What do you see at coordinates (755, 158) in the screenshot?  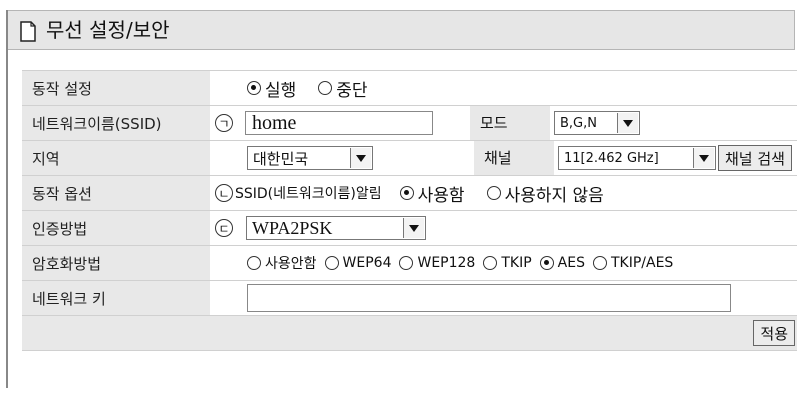 I see `channel-scan-button: 채널 검색` at bounding box center [755, 158].